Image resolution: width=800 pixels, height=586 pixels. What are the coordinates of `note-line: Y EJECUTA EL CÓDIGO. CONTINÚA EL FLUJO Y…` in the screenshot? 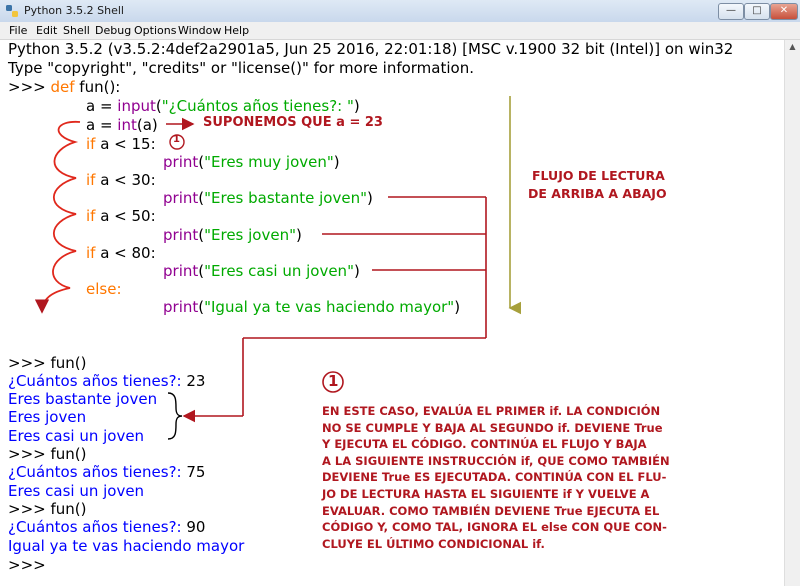 It's located at (484, 444).